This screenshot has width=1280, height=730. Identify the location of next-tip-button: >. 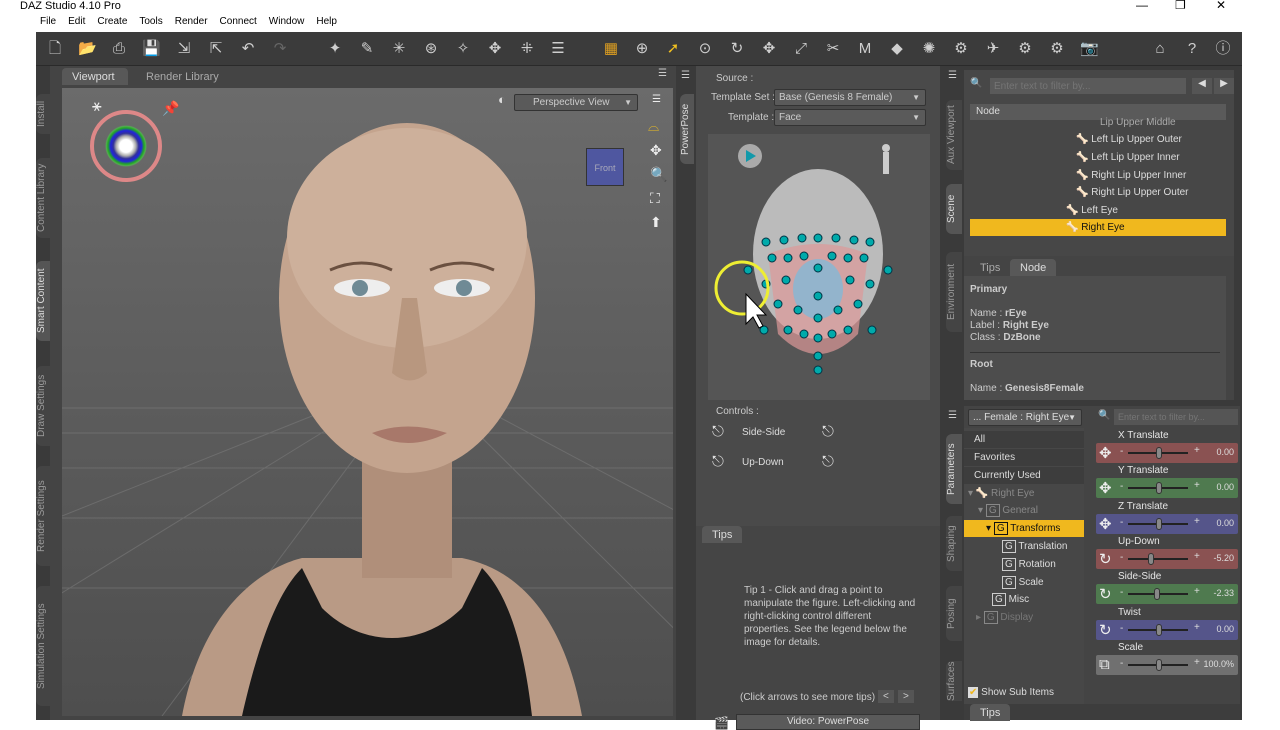
(906, 696).